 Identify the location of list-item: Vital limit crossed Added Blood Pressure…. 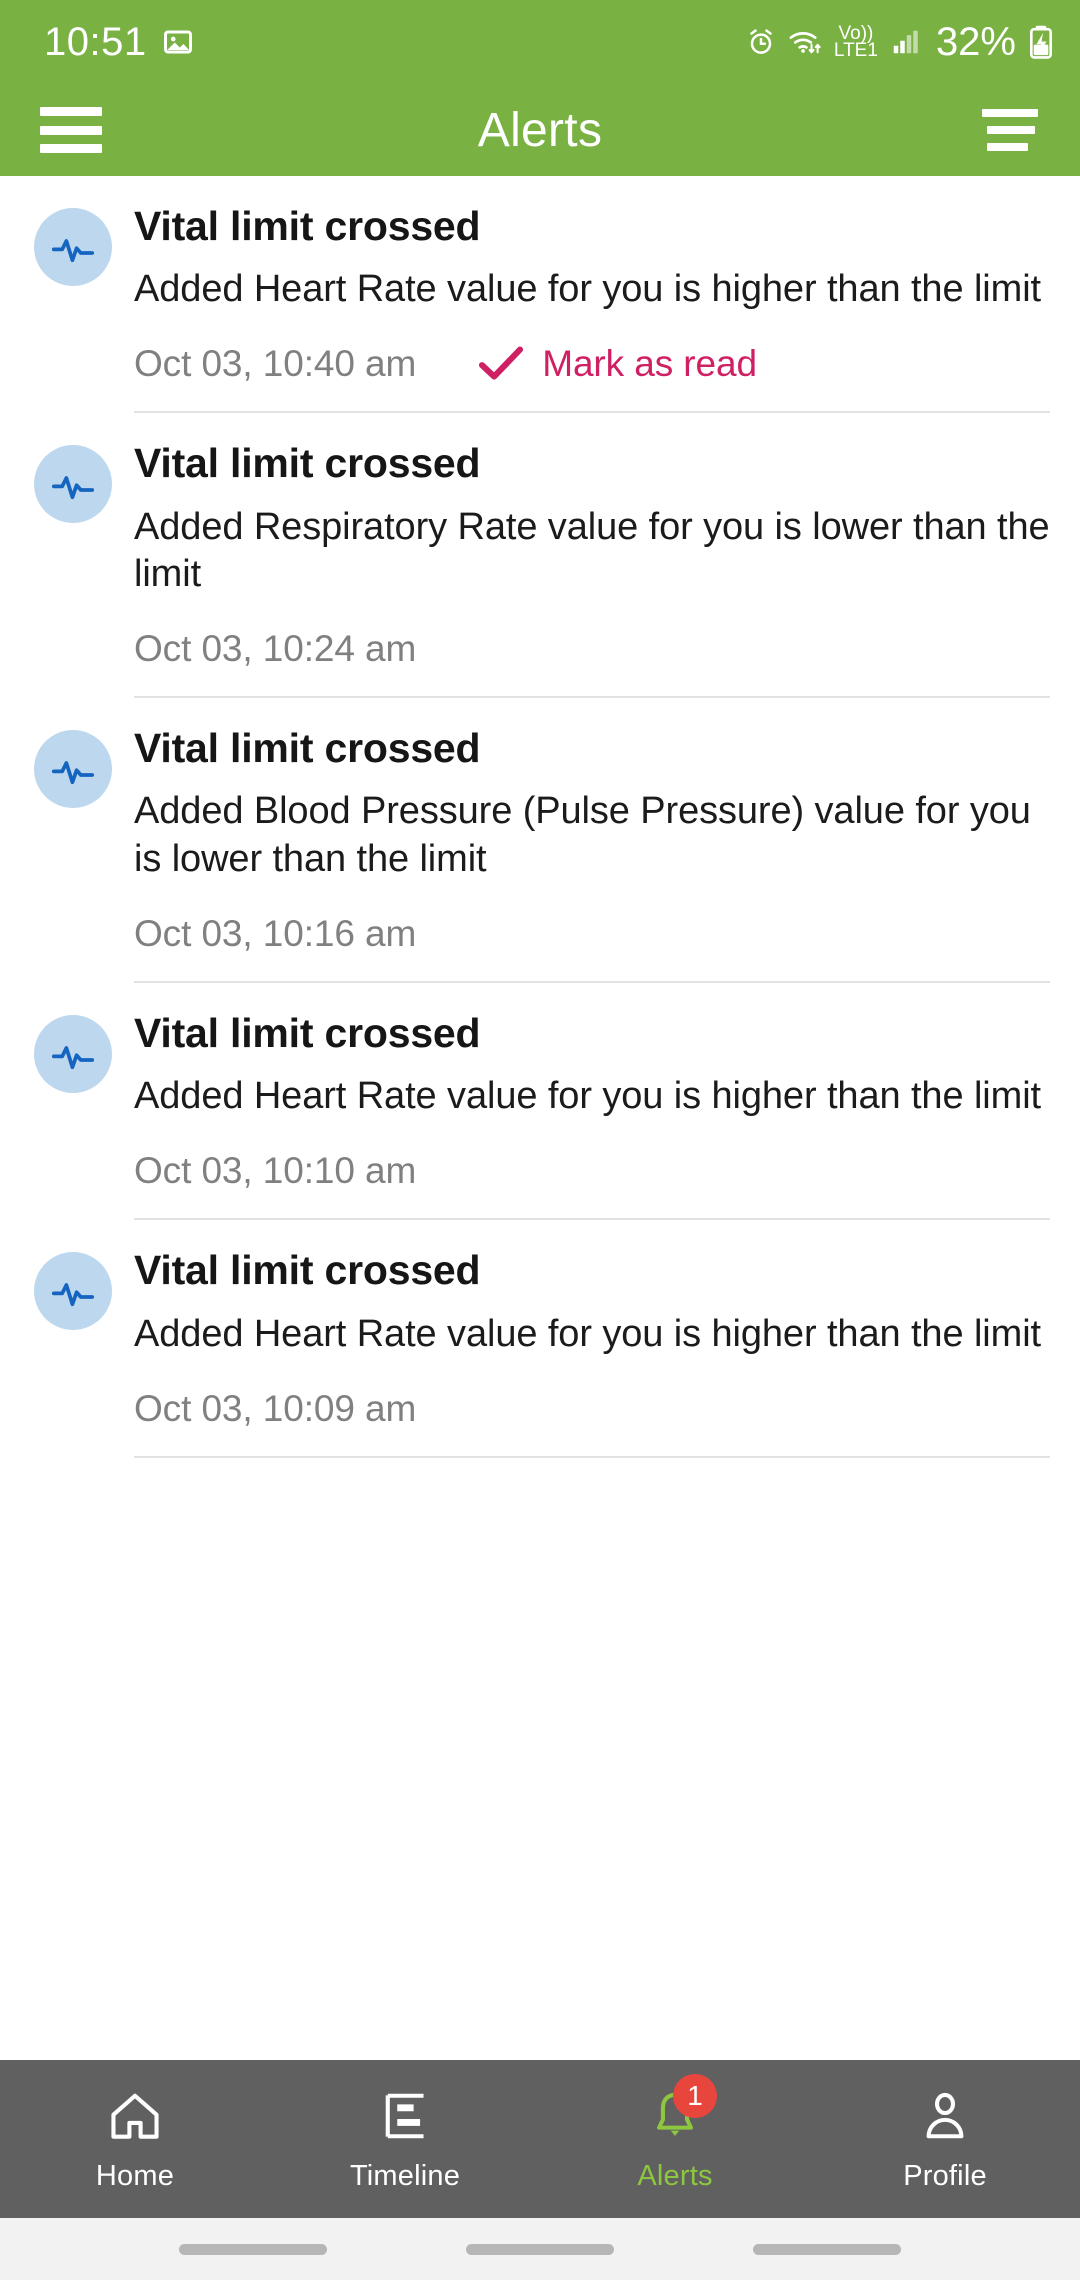
(540, 840).